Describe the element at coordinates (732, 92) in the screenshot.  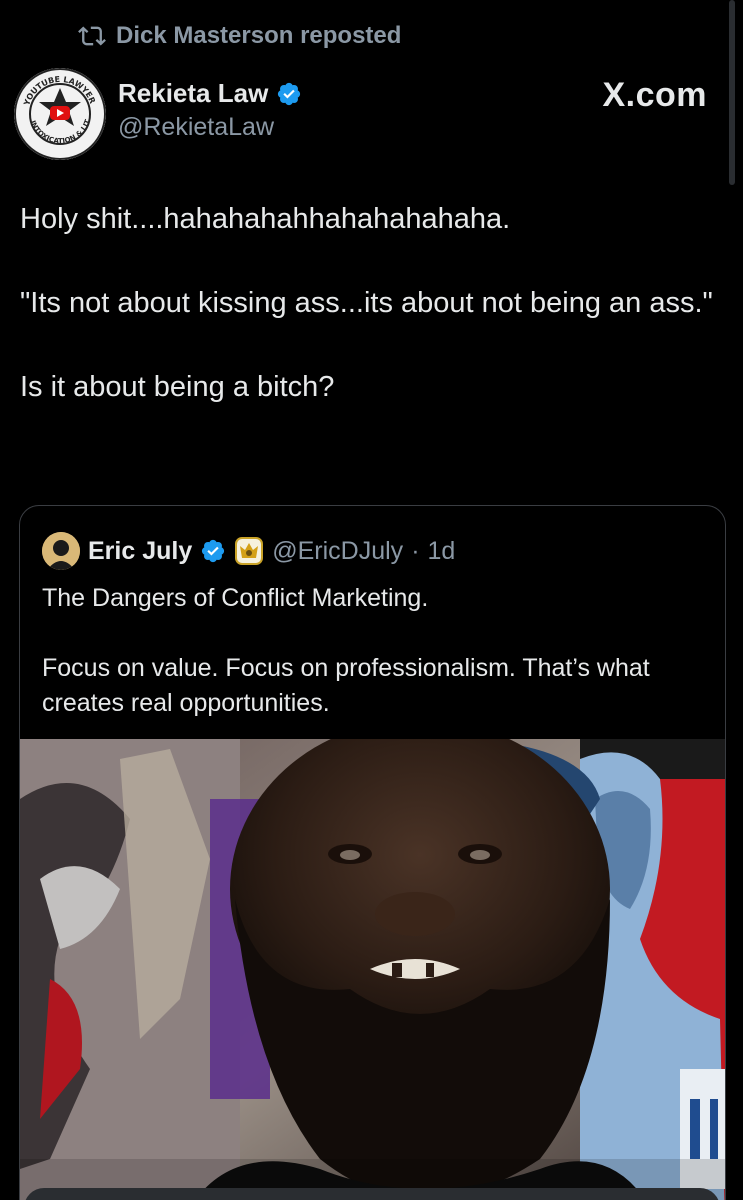
I see `scrollbar` at that location.